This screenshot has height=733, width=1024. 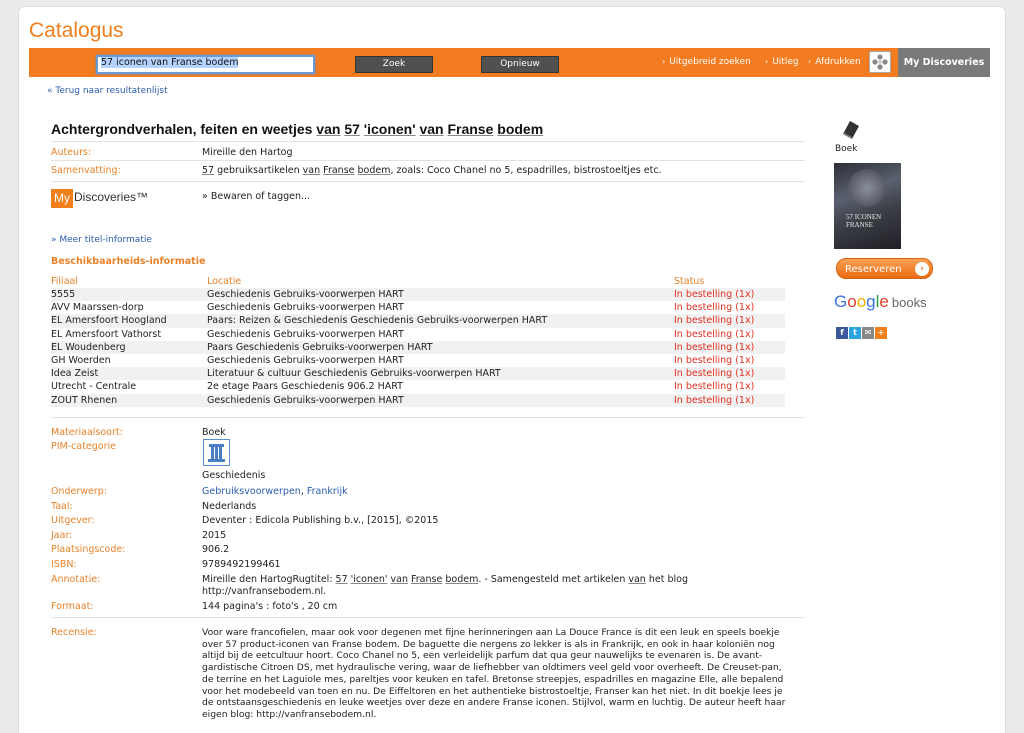 I want to click on mydiscoveries-logo: My Discoveries™, so click(x=101, y=198).